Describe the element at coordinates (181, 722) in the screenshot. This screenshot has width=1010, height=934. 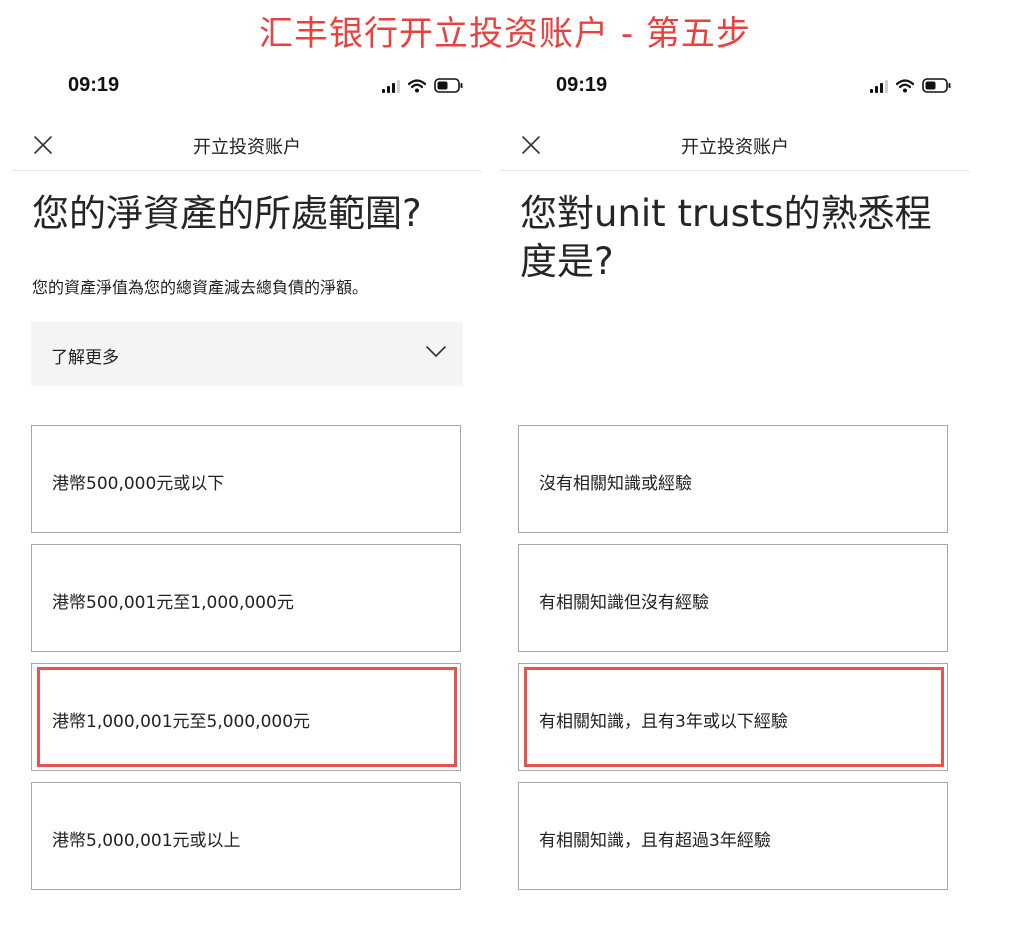
I see `option-label: 港幣1,000,001元至5,000,000元` at that location.